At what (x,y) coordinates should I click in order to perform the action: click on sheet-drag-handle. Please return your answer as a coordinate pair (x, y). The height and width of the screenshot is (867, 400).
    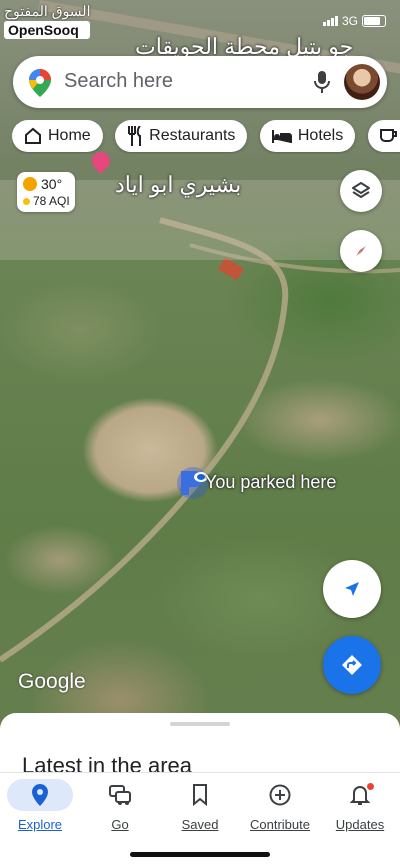
    Looking at the image, I should click on (200, 724).